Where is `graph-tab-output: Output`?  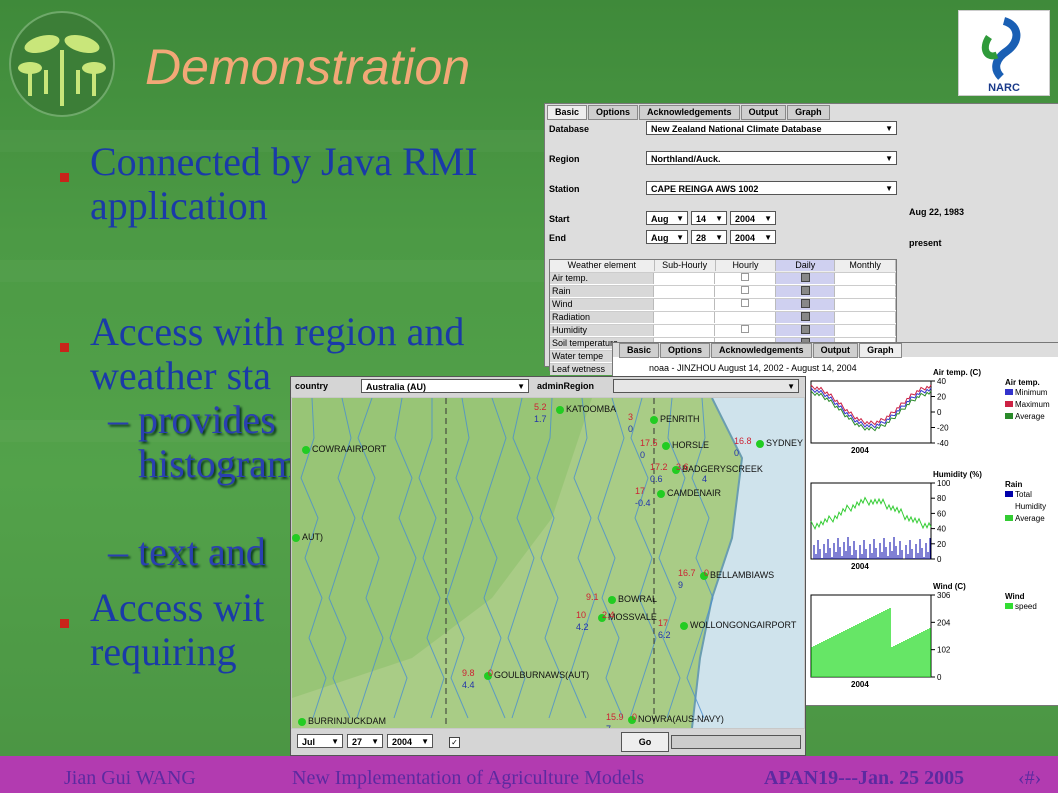 graph-tab-output: Output is located at coordinates (835, 350).